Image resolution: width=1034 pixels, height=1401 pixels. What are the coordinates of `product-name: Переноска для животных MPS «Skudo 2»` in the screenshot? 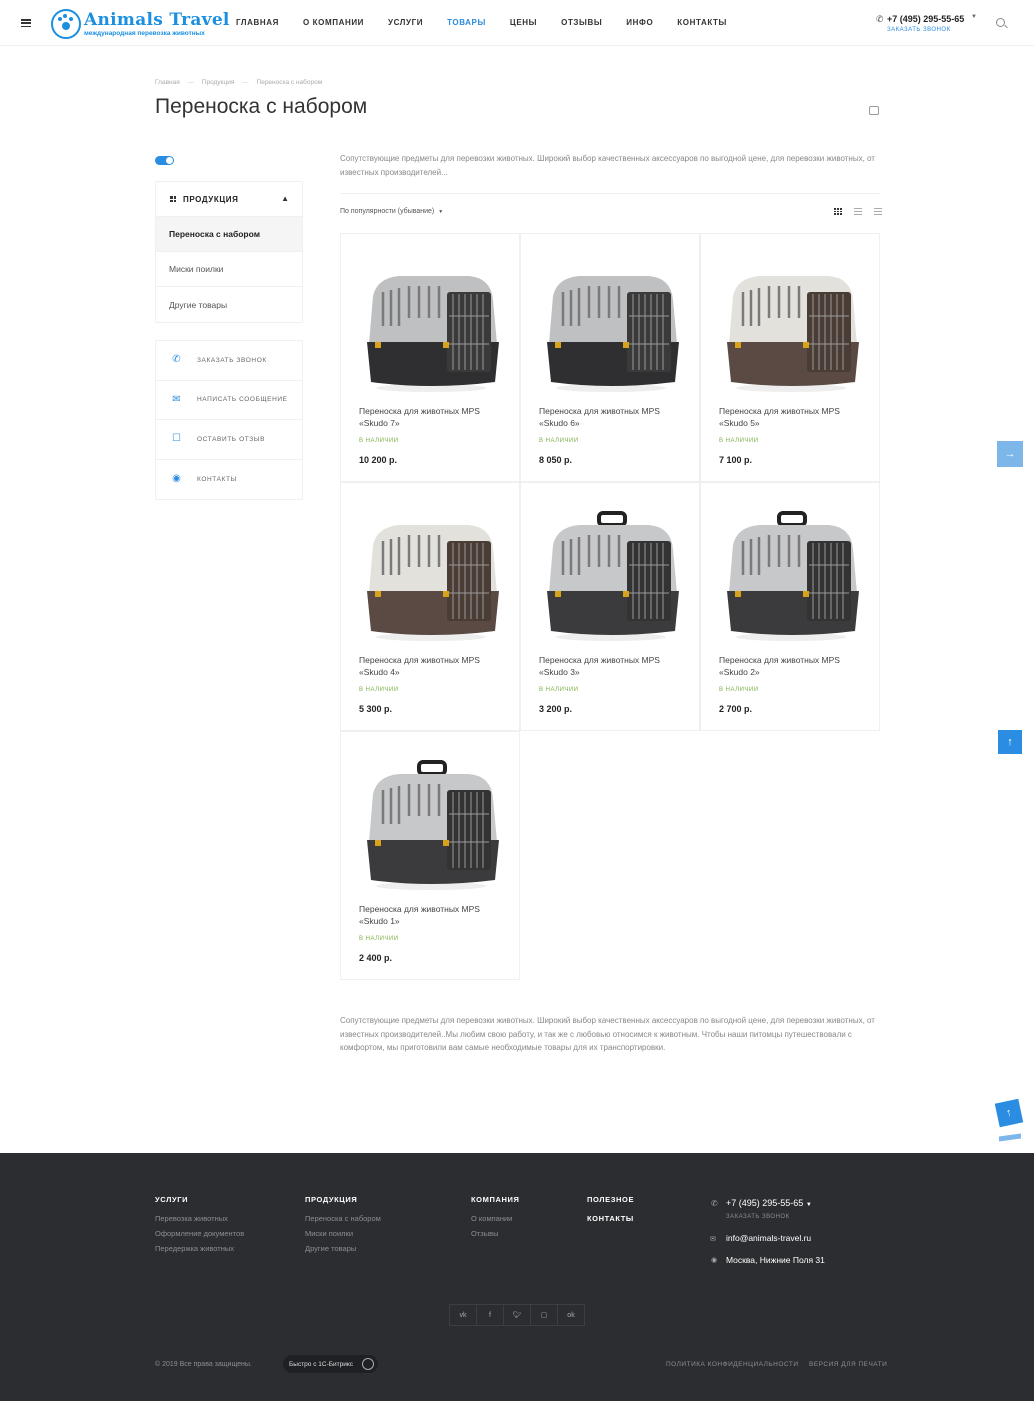 It's located at (794, 666).